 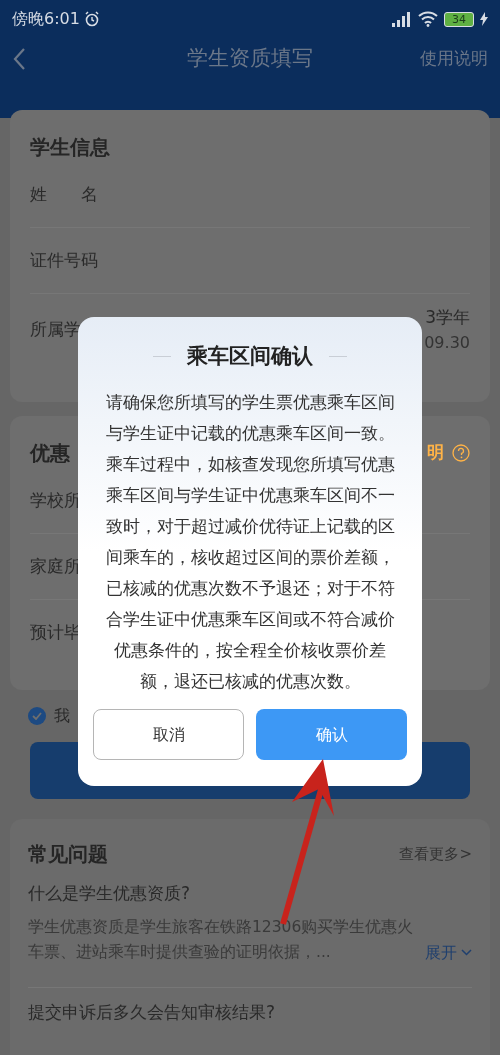 What do you see at coordinates (447, 318) in the screenshot?
I see `field-value: 3学年` at bounding box center [447, 318].